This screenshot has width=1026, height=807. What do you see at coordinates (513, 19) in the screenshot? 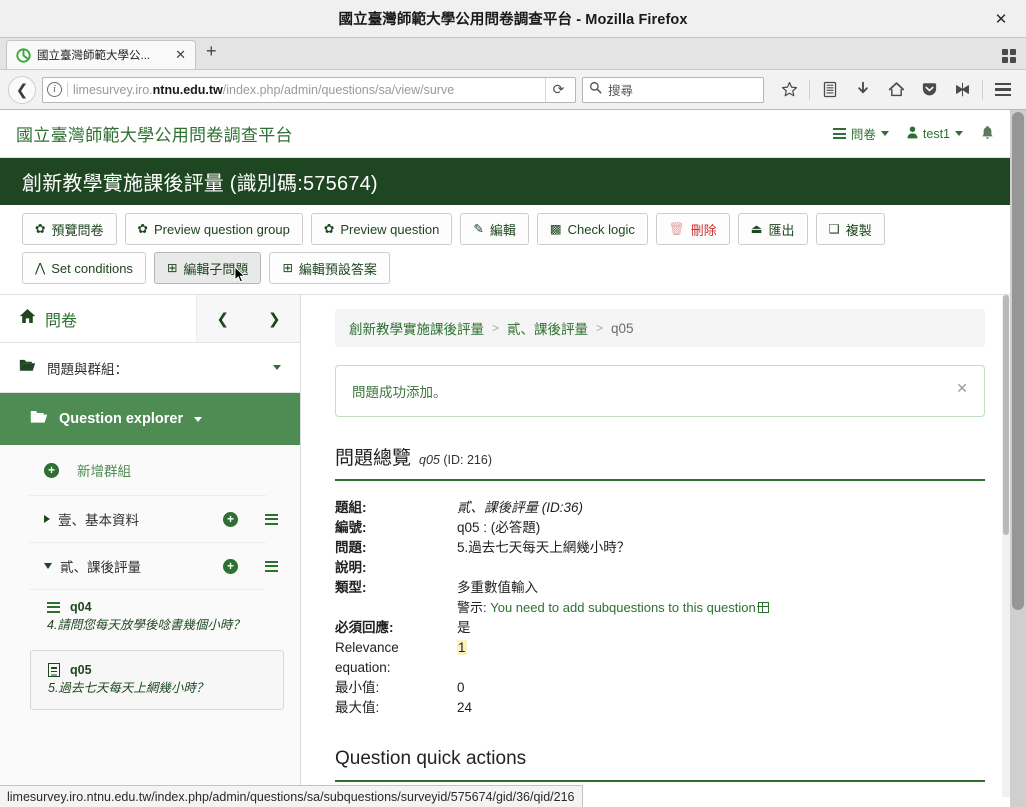
I see `browser-title-bar: 國立臺灣師範大學公用問卷調查平台 - Mozilla Firefox ✕` at bounding box center [513, 19].